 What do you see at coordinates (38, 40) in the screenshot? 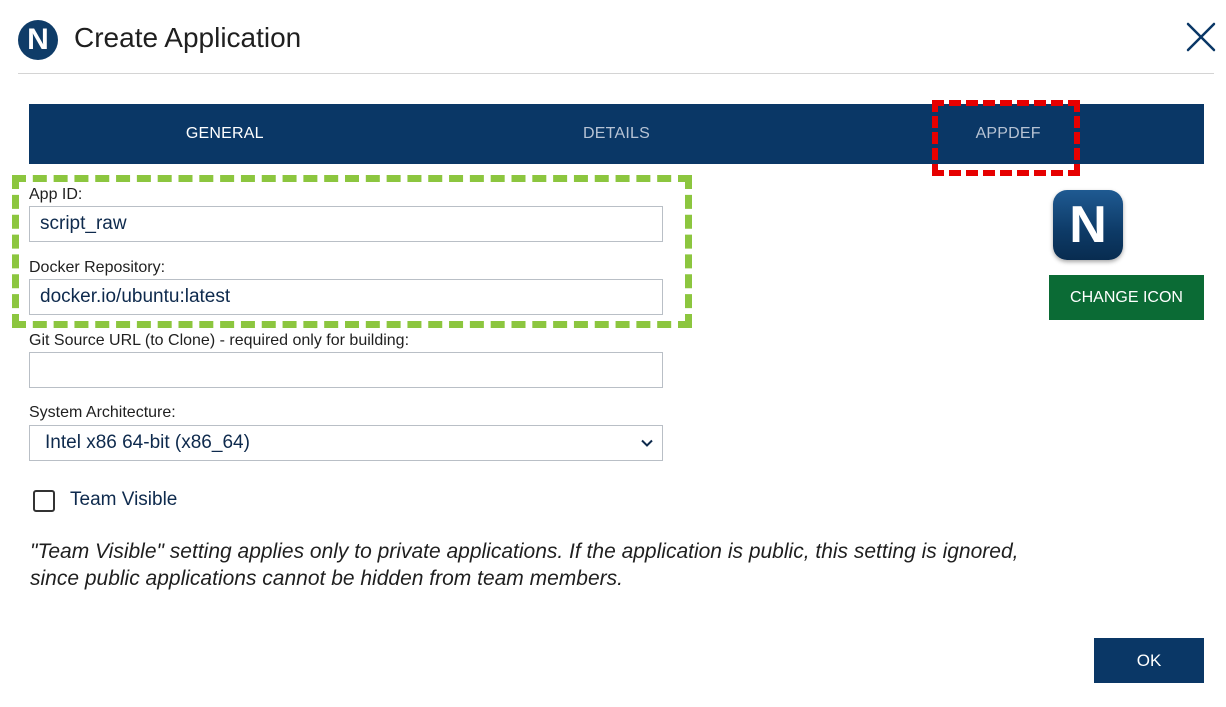
I see `app-logo: N` at bounding box center [38, 40].